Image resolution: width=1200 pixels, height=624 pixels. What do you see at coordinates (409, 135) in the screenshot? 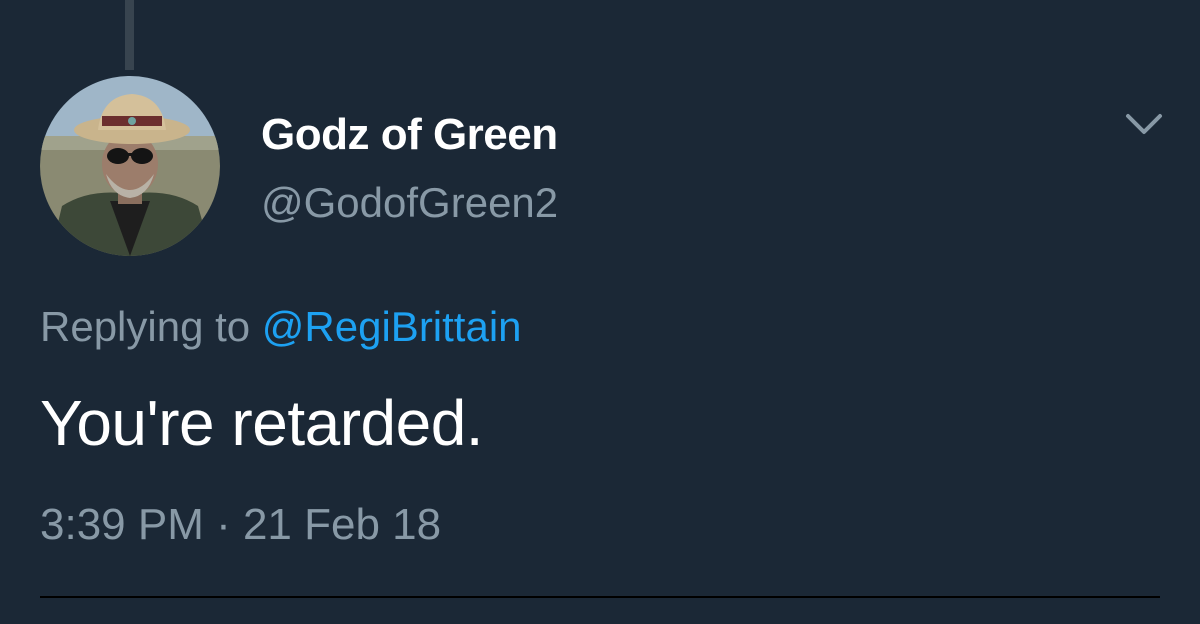
I see `author-display-name: Godz of Green` at bounding box center [409, 135].